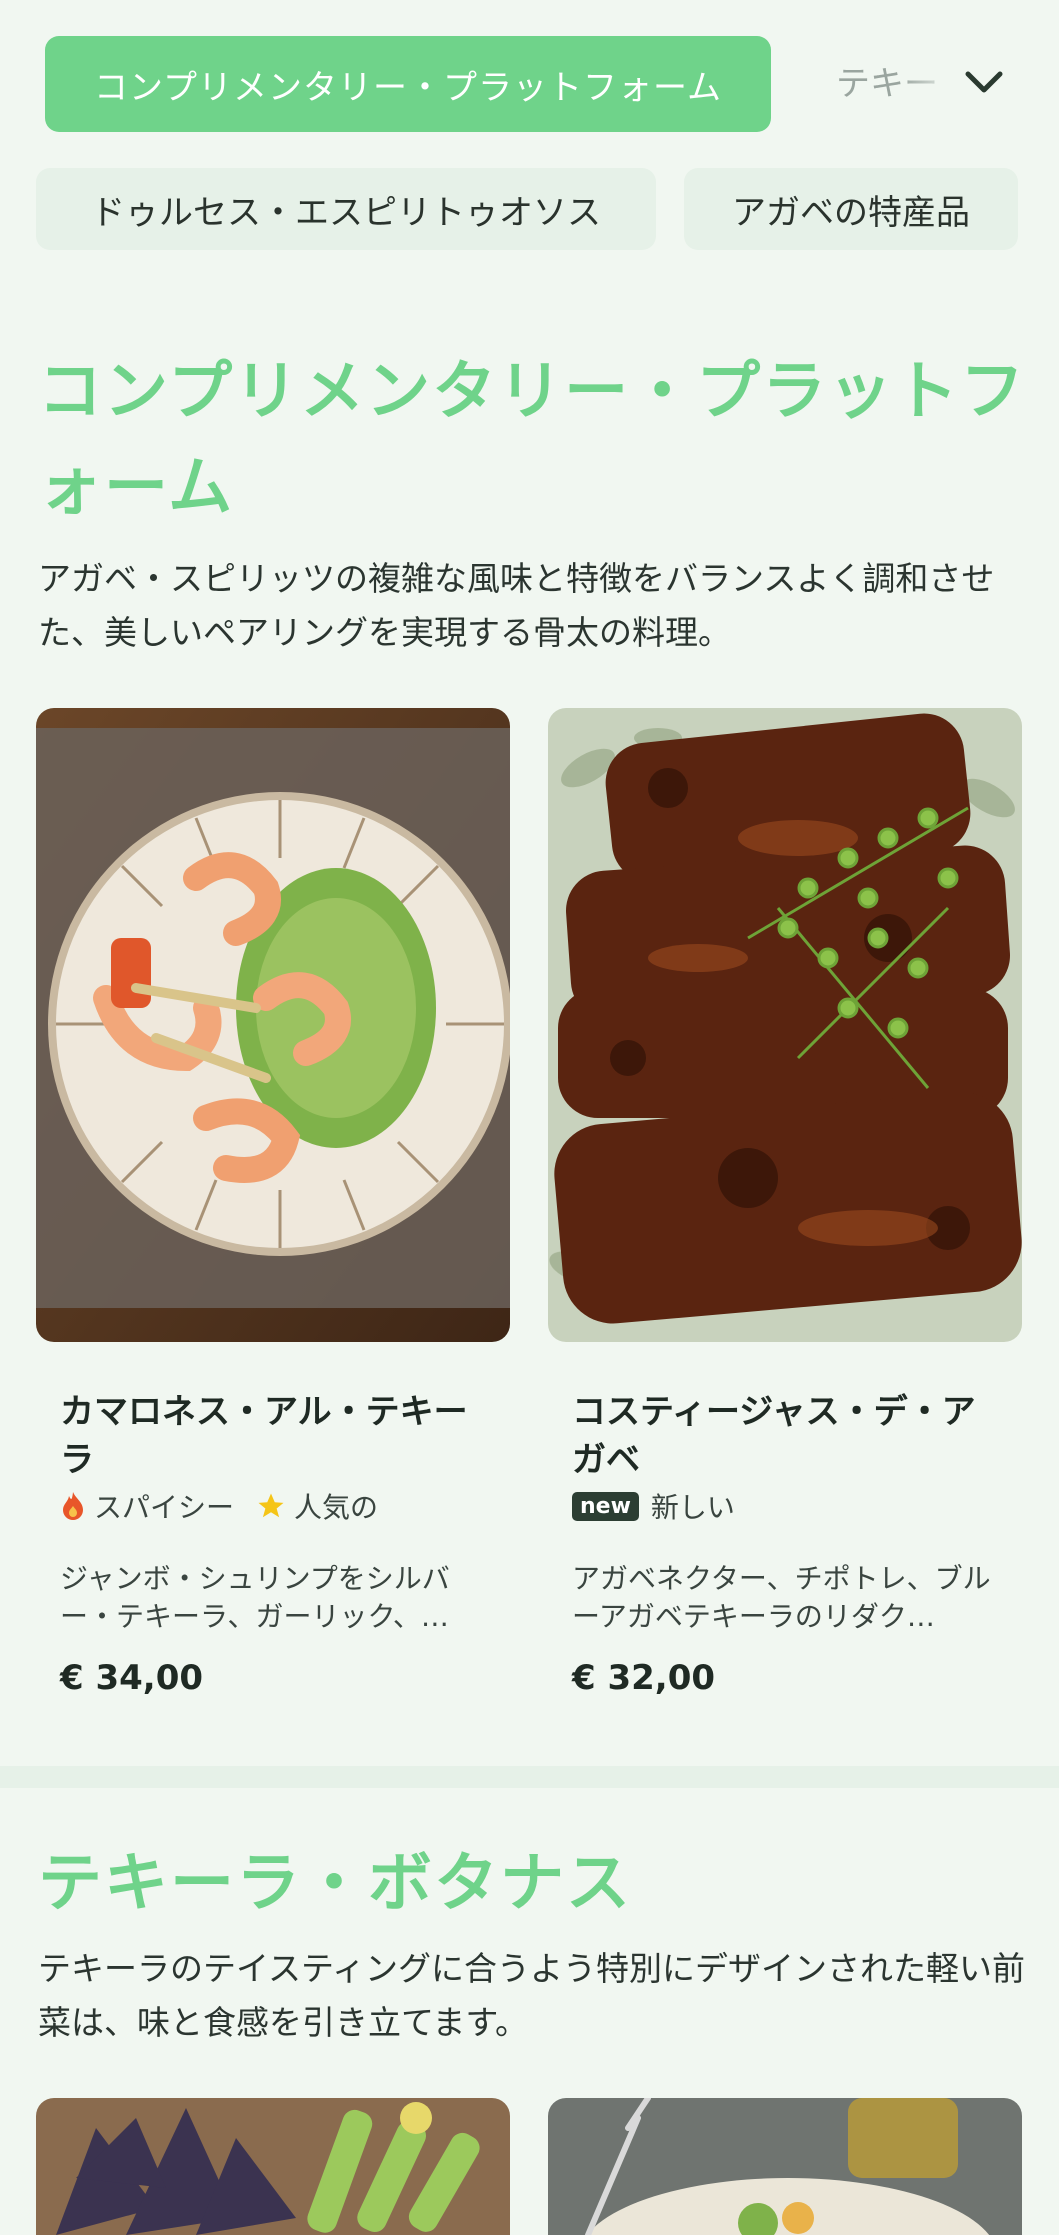 This screenshot has height=2235, width=1059. I want to click on tag-label: 人気の, so click(336, 1507).